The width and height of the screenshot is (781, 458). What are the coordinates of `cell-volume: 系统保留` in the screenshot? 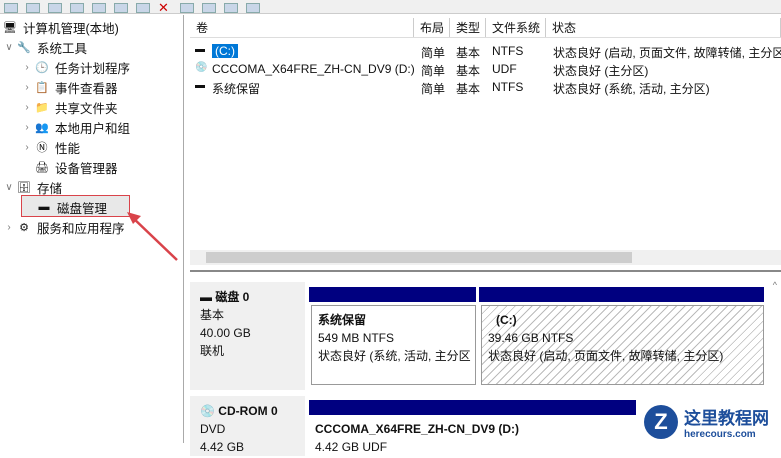 It's located at (236, 89).